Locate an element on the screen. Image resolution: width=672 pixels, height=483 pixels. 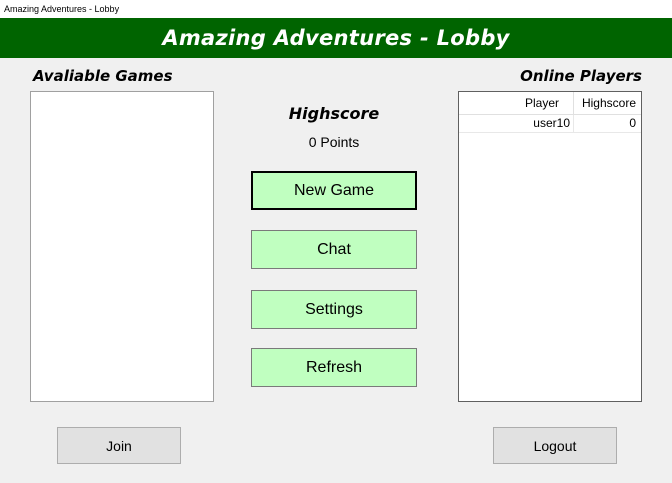
window-title: Amazing Adventures - Lobby is located at coordinates (336, 9).